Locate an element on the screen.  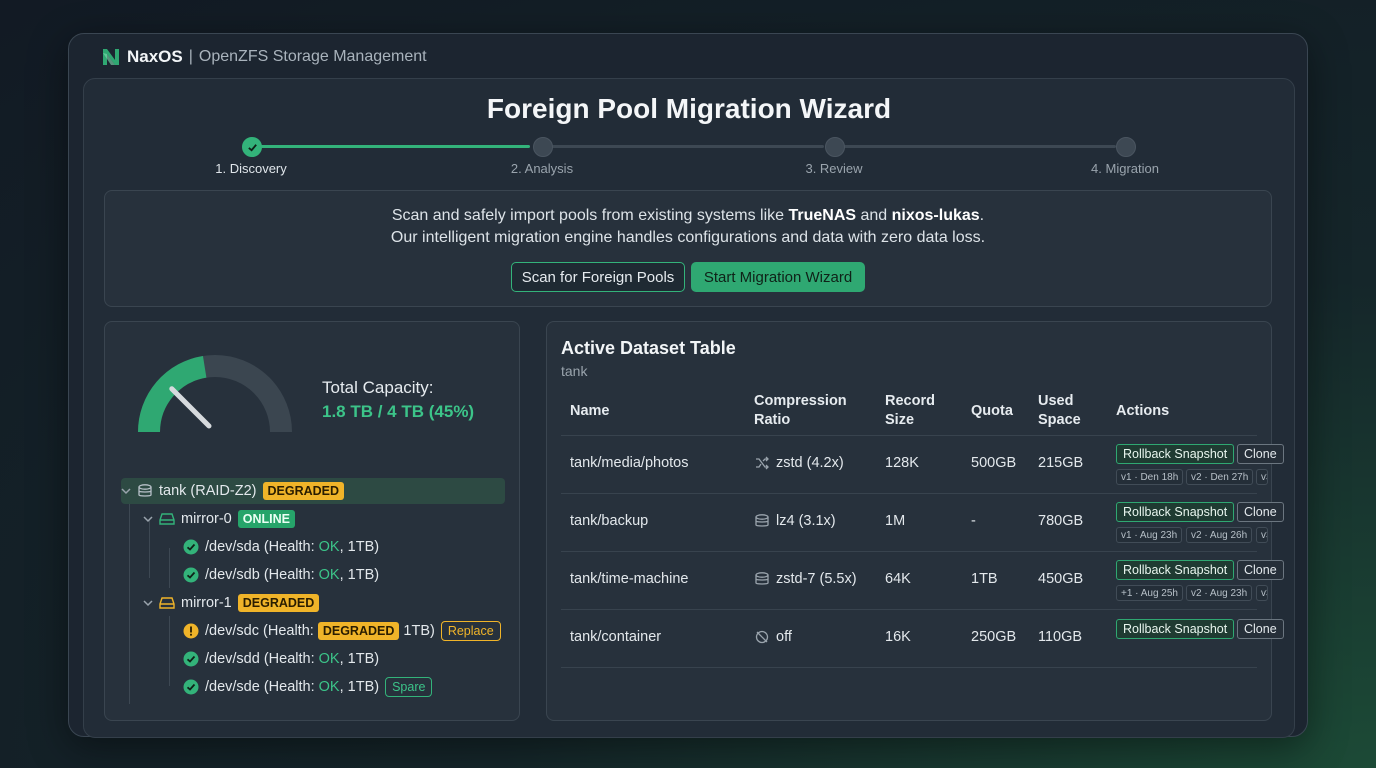
snapshot-chip: +1 · Aug 25h is located at coordinates (1149, 593).